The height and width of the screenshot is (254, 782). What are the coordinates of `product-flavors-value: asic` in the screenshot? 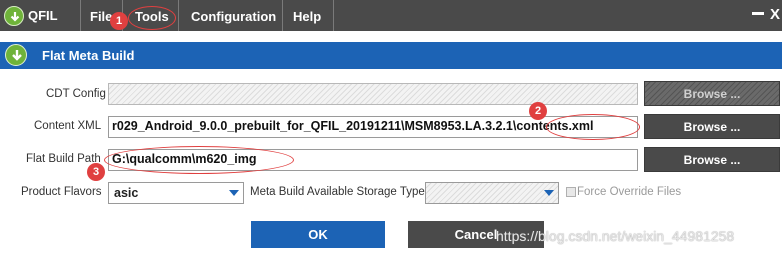 It's located at (126, 193).